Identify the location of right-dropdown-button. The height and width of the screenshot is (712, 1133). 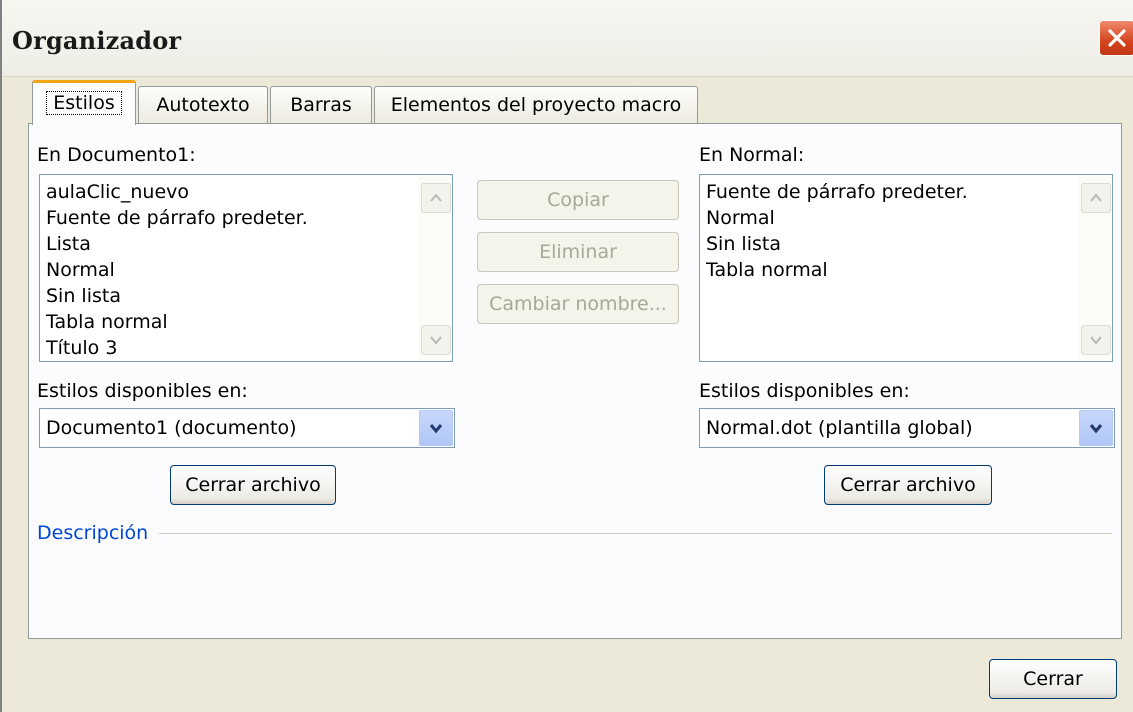
(1096, 428).